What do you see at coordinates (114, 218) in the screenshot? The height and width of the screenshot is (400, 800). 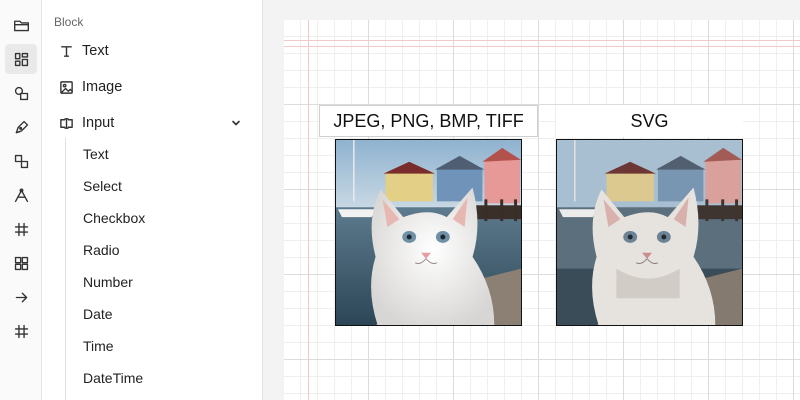 I see `sub-item-checkbox: Checkbox` at bounding box center [114, 218].